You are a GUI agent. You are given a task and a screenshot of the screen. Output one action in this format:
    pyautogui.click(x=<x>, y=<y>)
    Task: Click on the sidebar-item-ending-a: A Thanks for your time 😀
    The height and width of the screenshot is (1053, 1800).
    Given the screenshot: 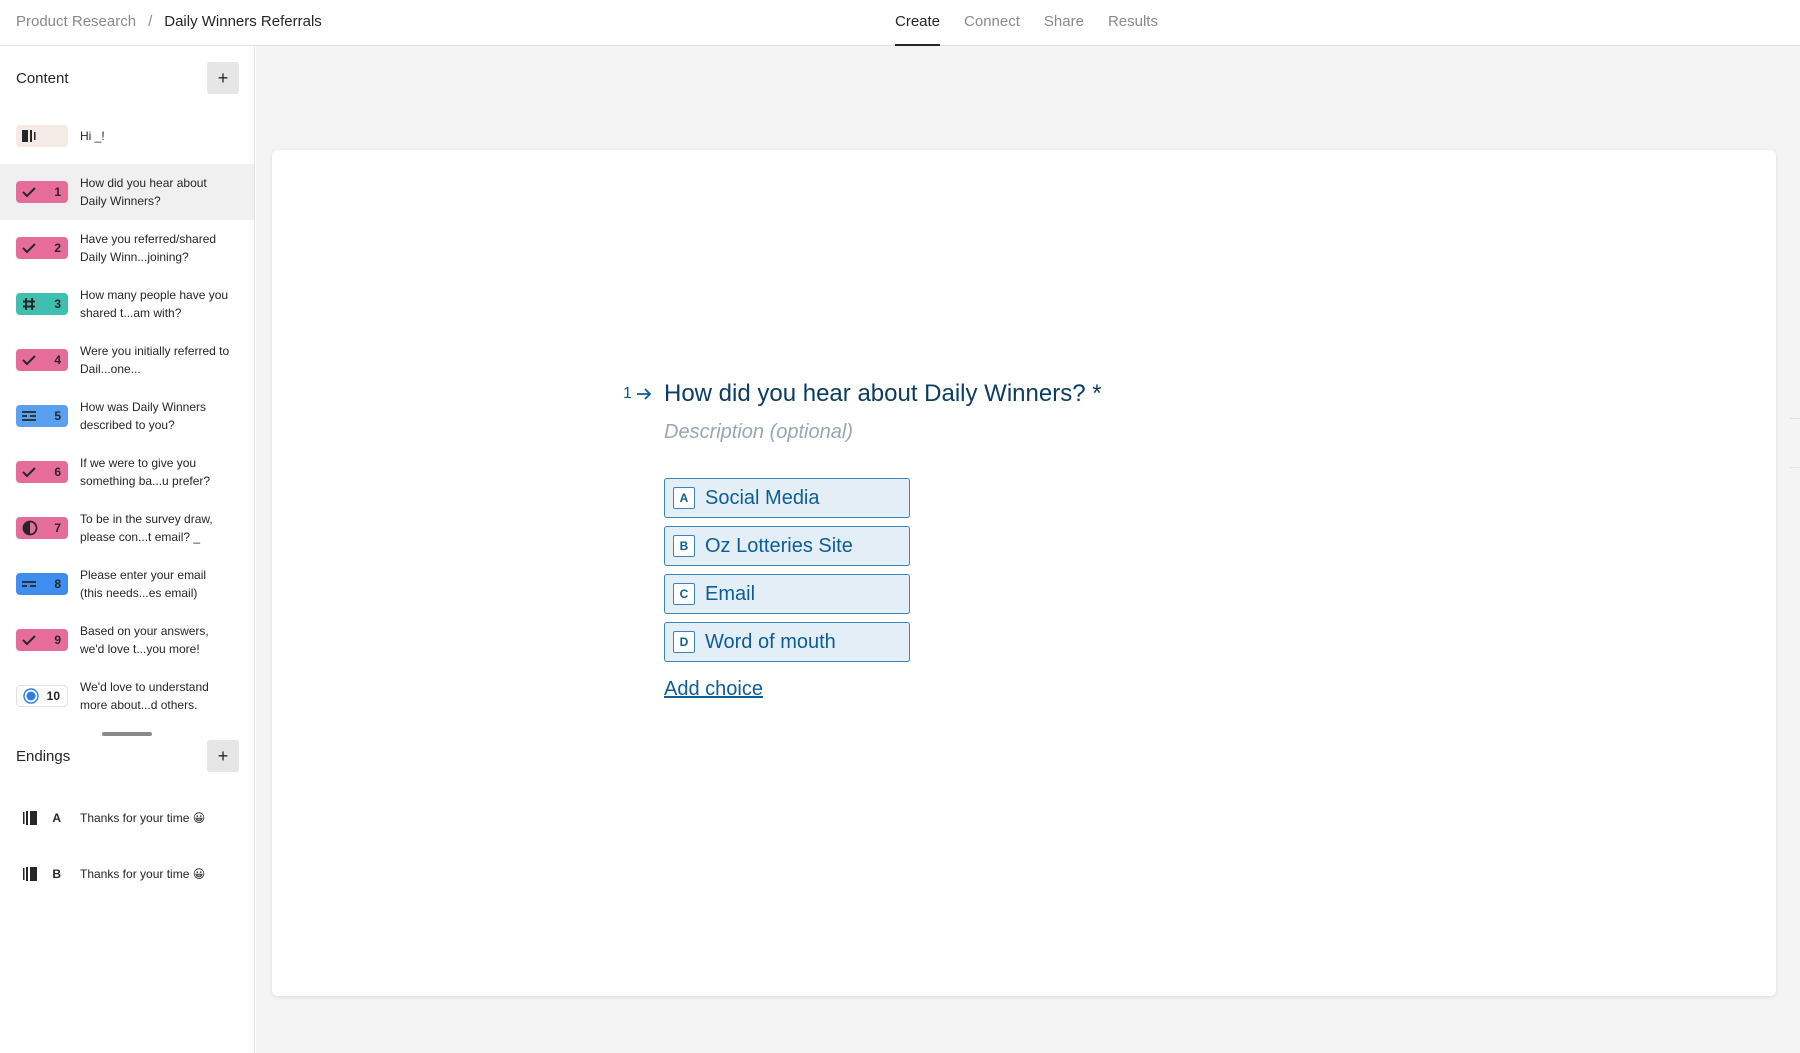 What is the action you would take?
    pyautogui.click(x=127, y=818)
    